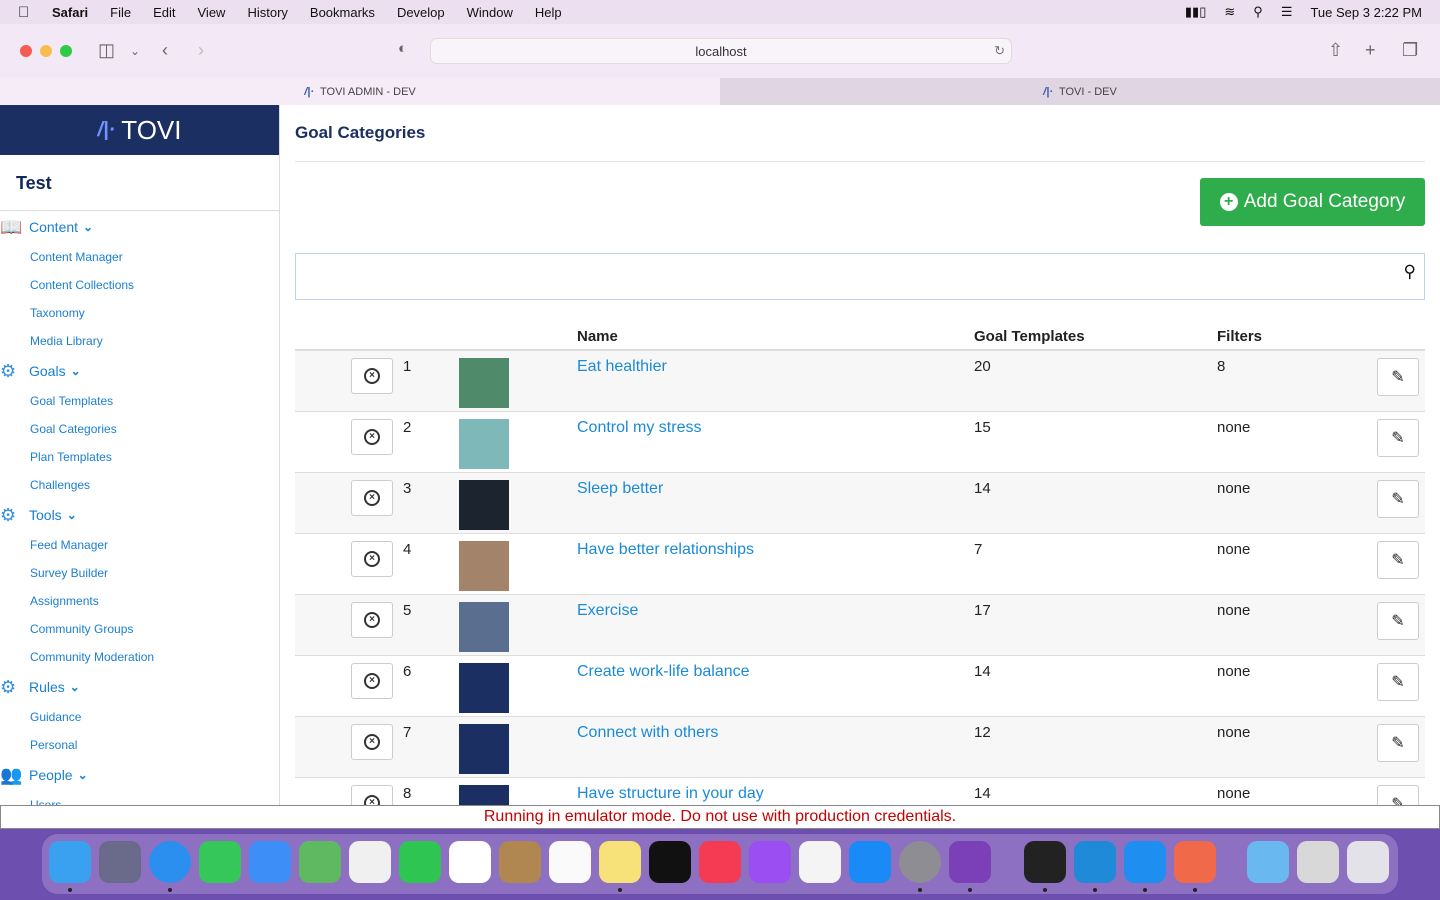 The height and width of the screenshot is (900, 1440). I want to click on notes-icon, so click(620, 862).